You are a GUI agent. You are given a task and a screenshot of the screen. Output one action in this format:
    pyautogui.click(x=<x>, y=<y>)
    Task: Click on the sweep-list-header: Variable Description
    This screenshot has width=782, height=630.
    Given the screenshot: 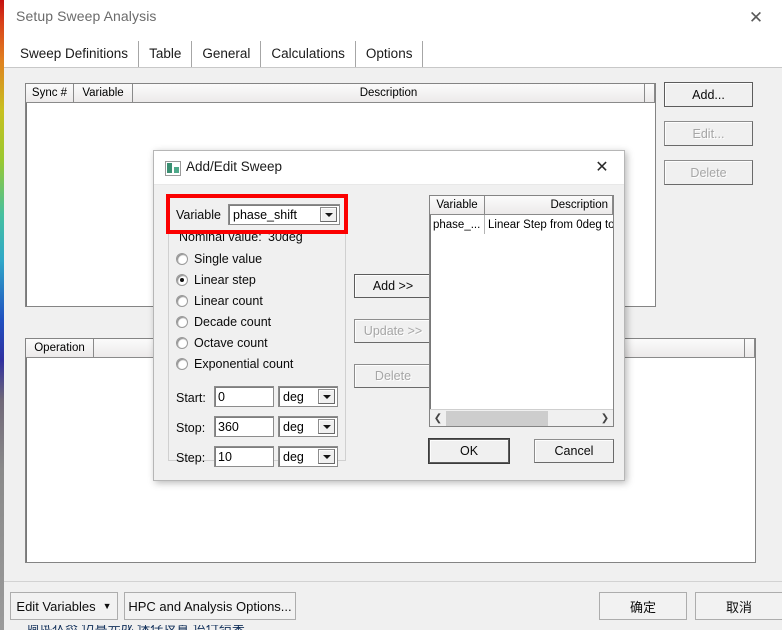 What is the action you would take?
    pyautogui.click(x=521, y=205)
    